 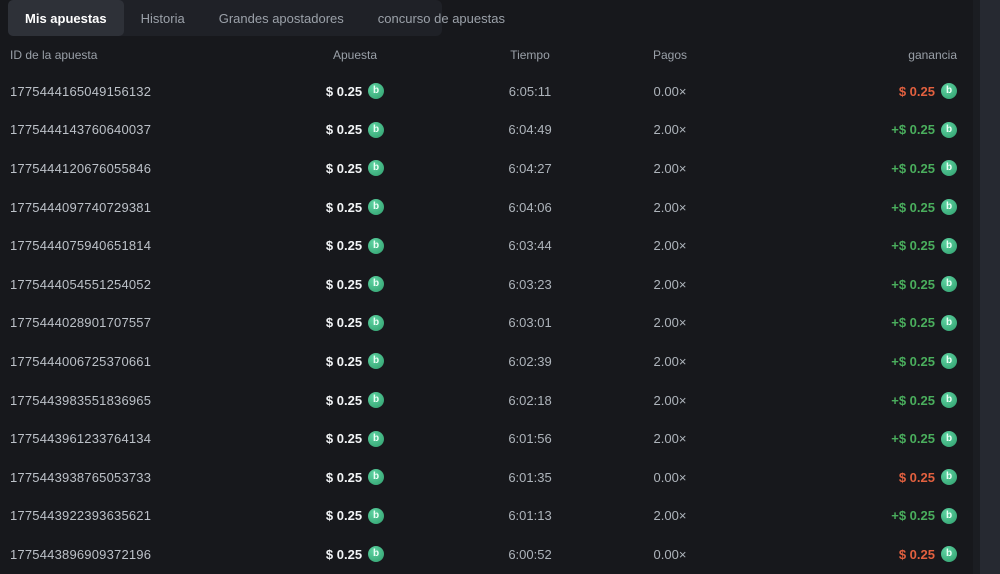 What do you see at coordinates (530, 55) in the screenshot?
I see `column-header-time: Tiempo` at bounding box center [530, 55].